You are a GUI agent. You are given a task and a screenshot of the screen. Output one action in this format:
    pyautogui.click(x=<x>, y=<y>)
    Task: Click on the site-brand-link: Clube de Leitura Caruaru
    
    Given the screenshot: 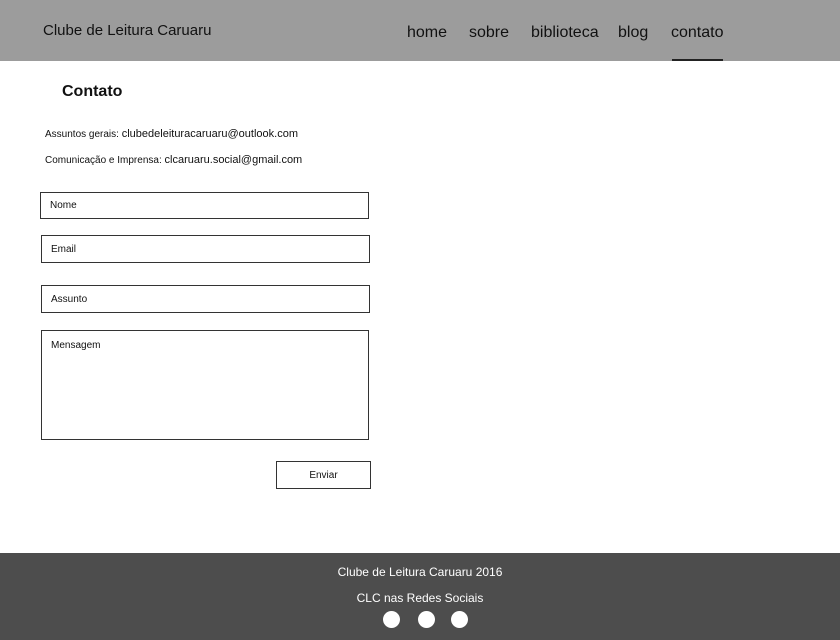 What is the action you would take?
    pyautogui.click(x=127, y=30)
    